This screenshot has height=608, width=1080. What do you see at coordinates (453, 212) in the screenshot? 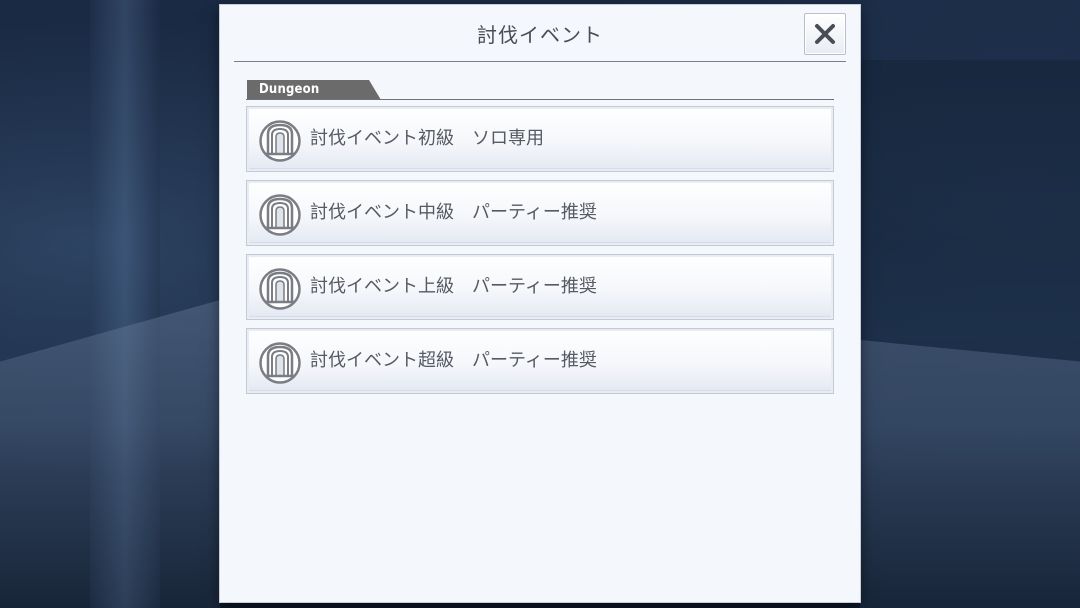
I see `dungeon-item-label: 討伐イベント中級 パーティー推奨` at bounding box center [453, 212].